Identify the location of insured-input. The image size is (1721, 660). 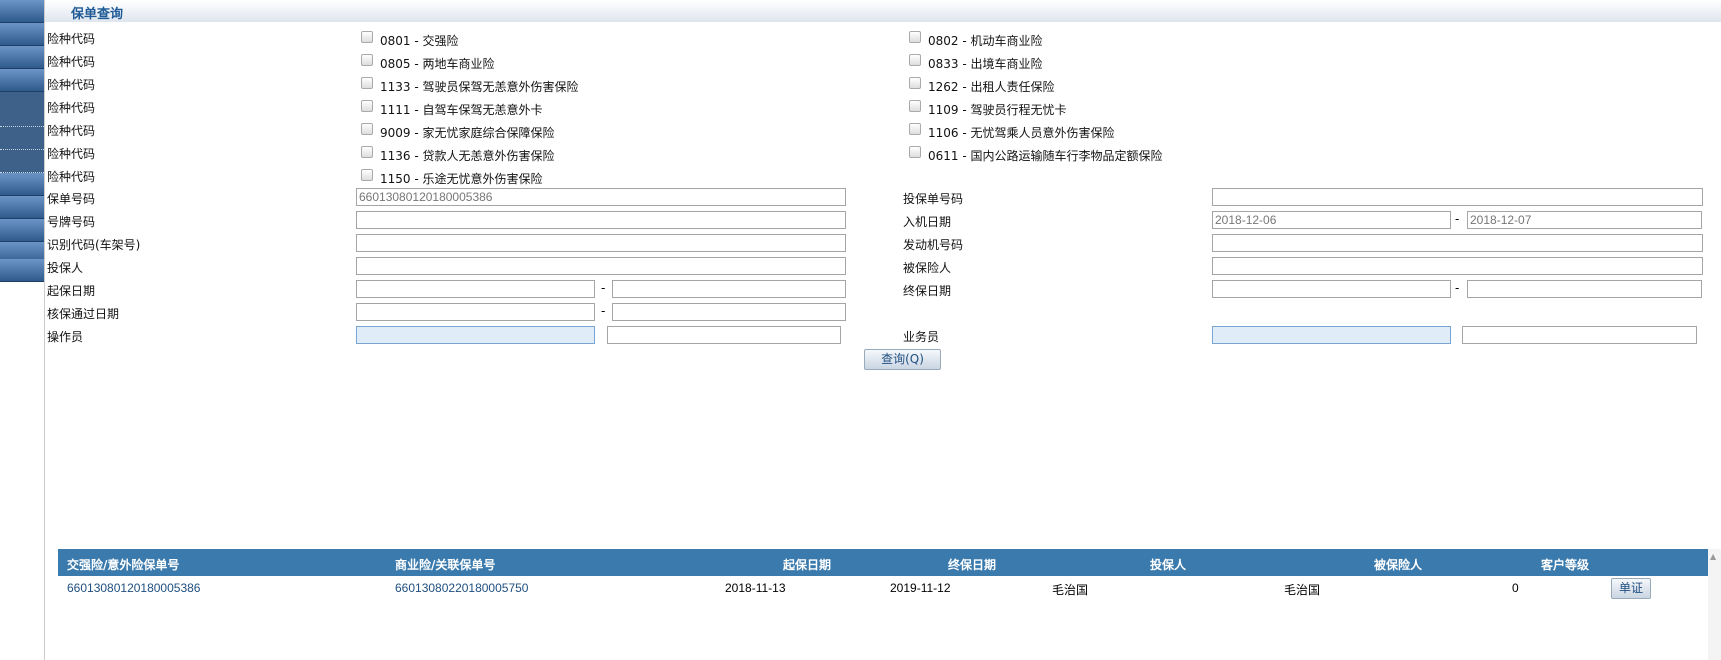
(1457, 266).